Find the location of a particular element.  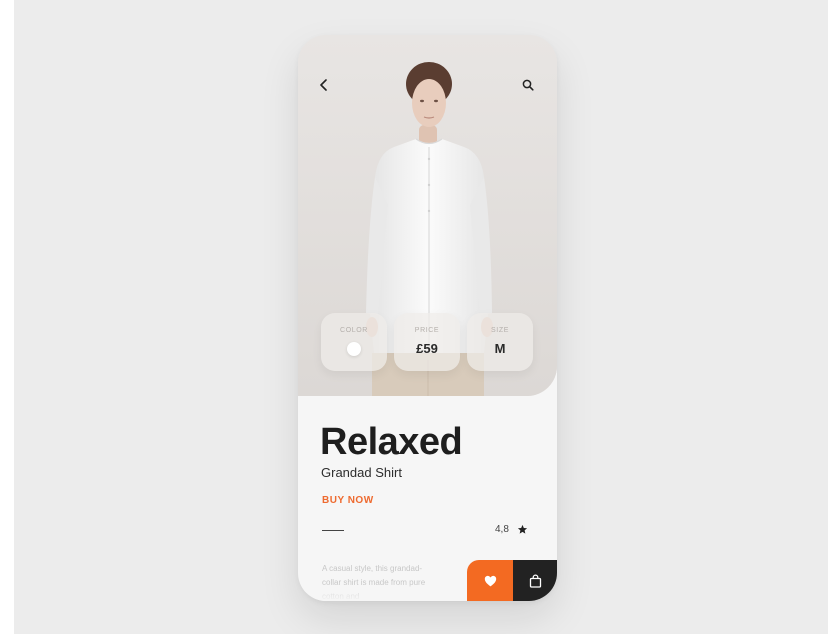

chevron-left-icon is located at coordinates (323, 85).